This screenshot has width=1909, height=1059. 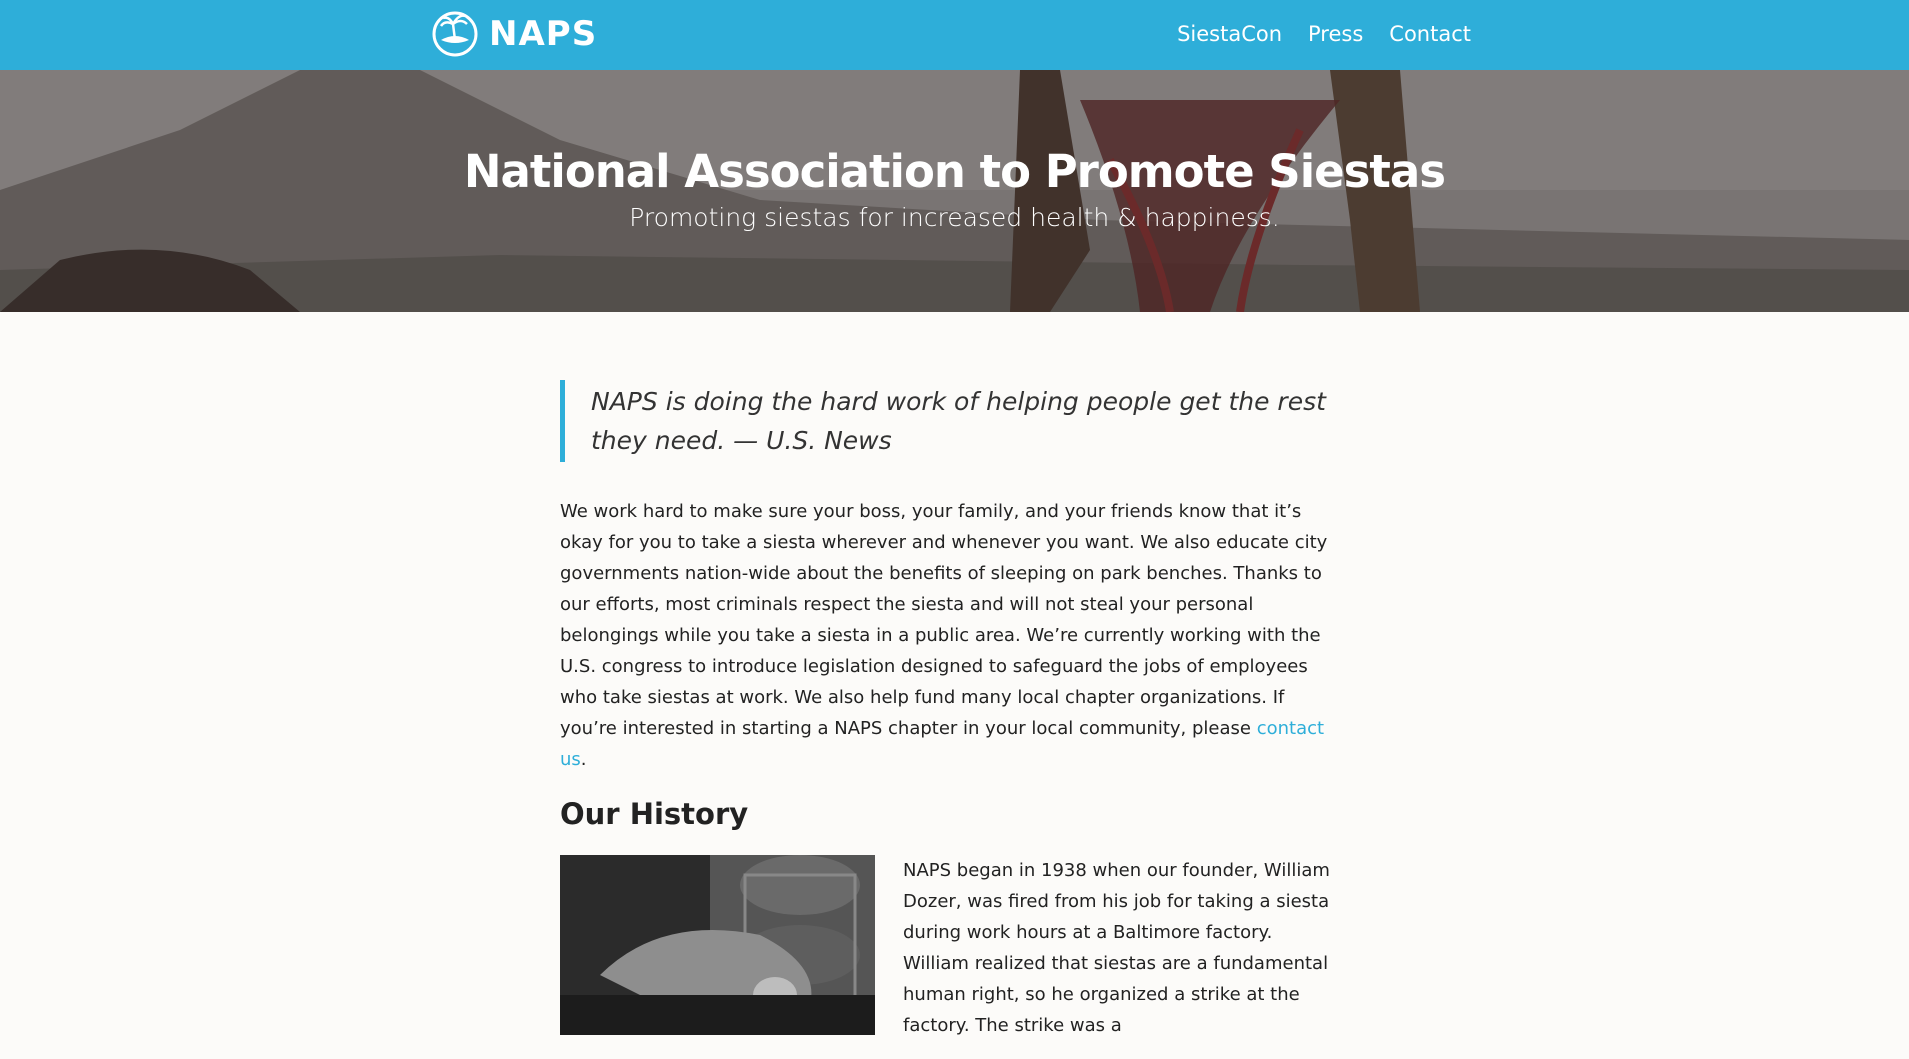 I want to click on main-nav: SiestaCon Press Contact, so click(x=1324, y=34).